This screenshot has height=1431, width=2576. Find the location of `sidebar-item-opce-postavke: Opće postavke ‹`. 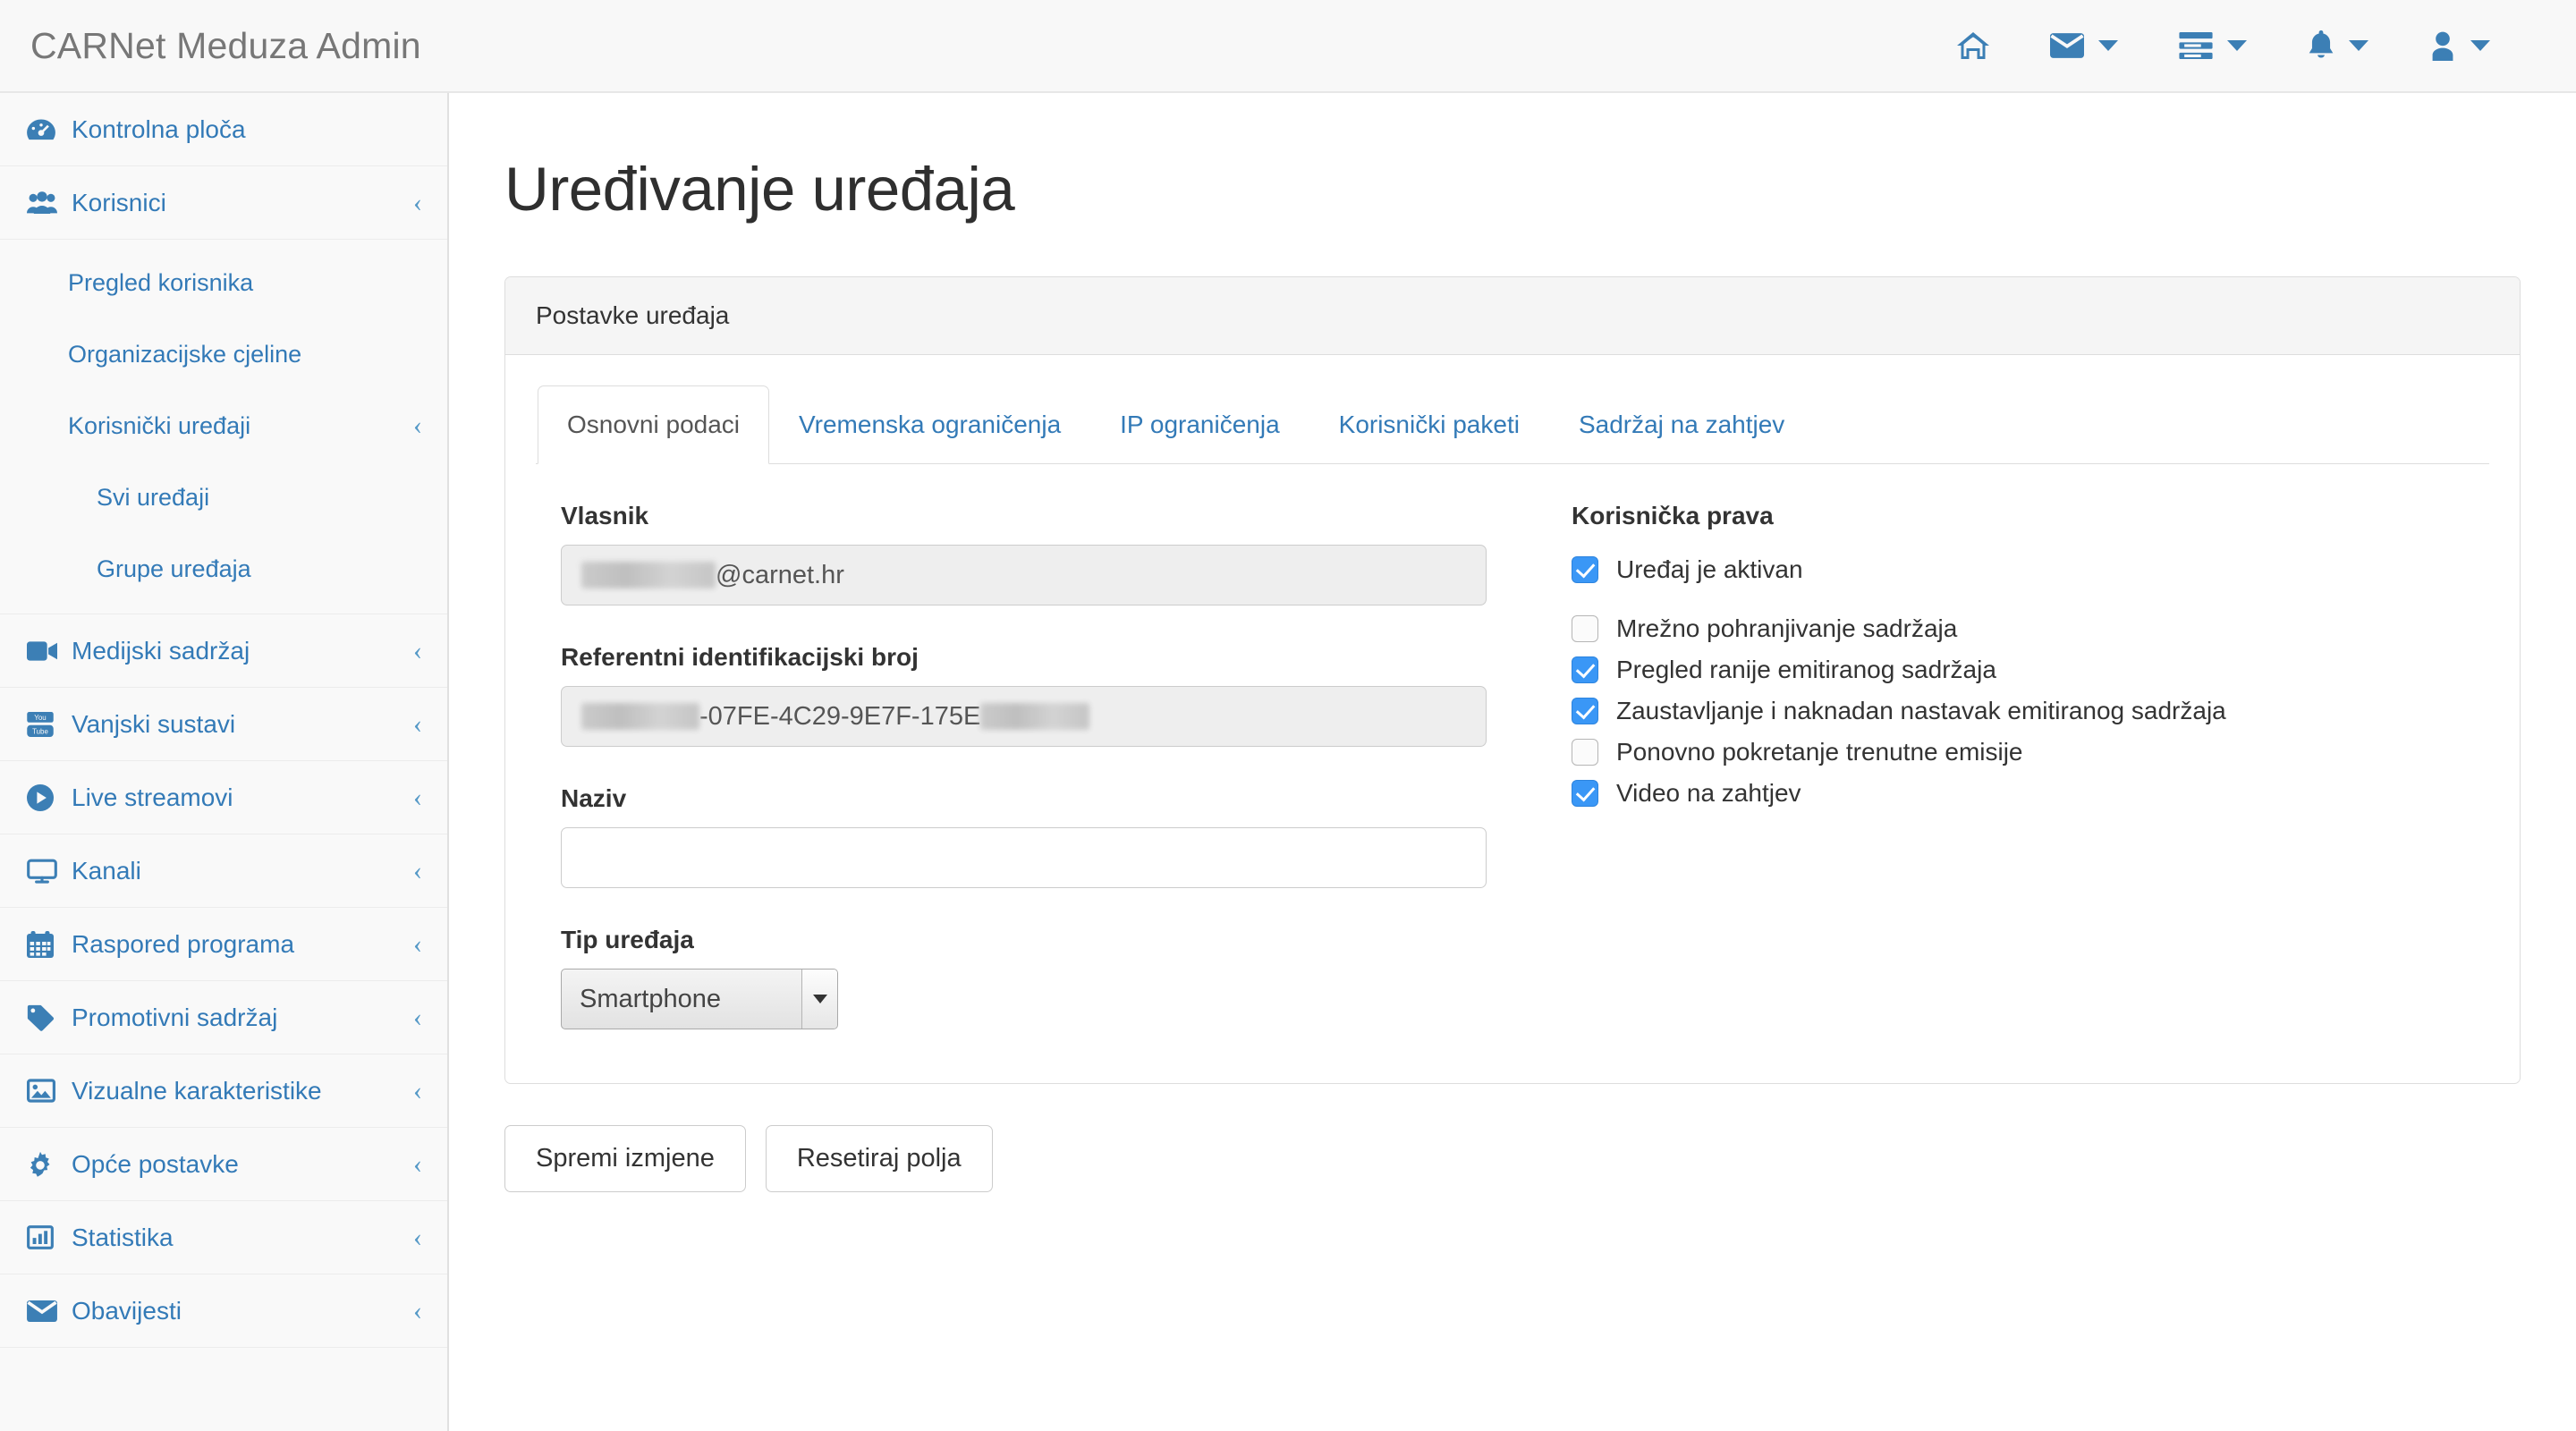

sidebar-item-opce-postavke: Opće postavke ‹ is located at coordinates (223, 1164).